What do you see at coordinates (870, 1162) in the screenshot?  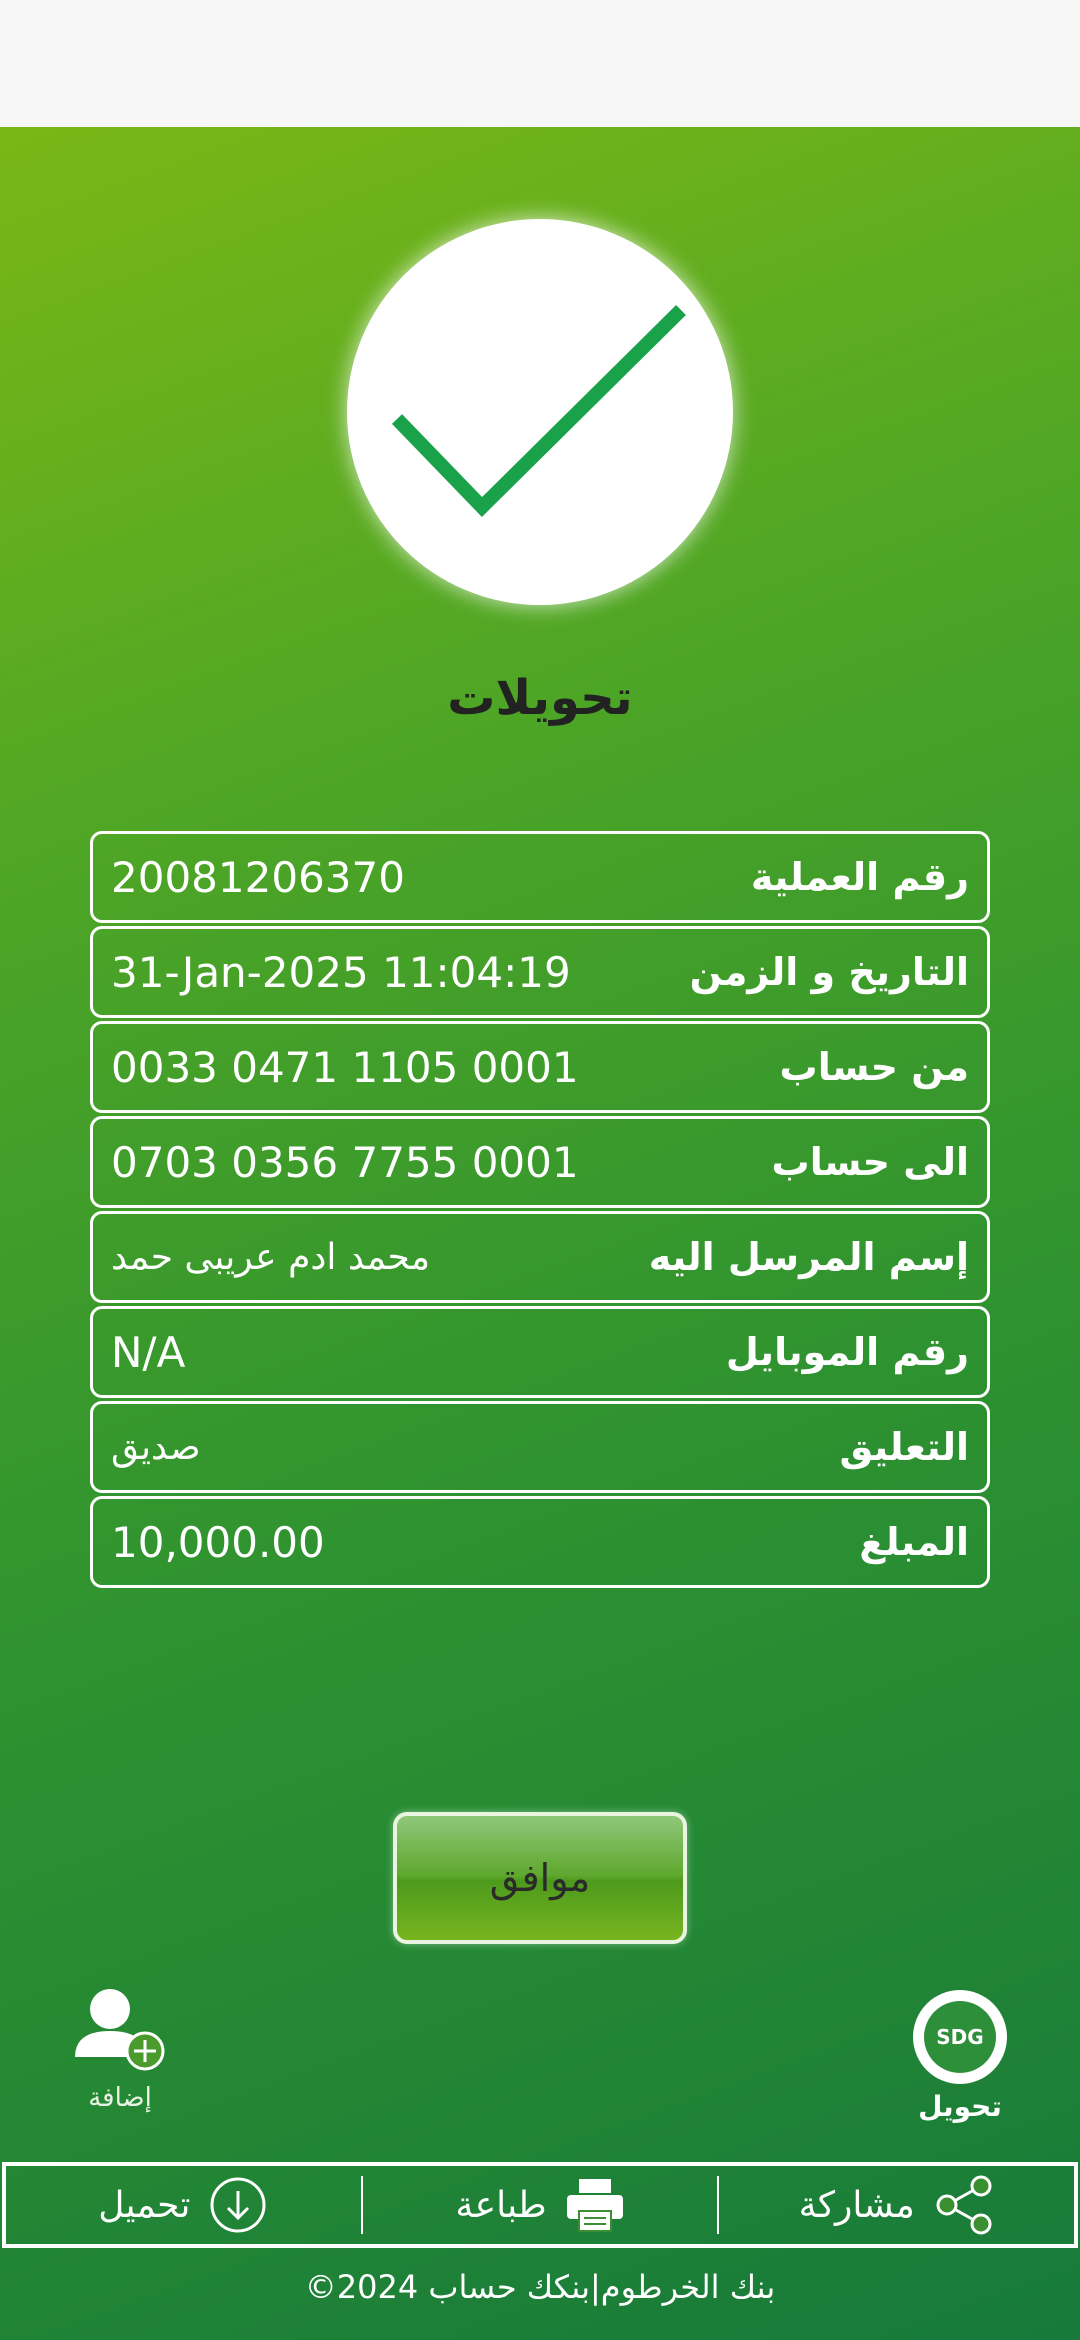 I see `detail-label: الى حساب` at bounding box center [870, 1162].